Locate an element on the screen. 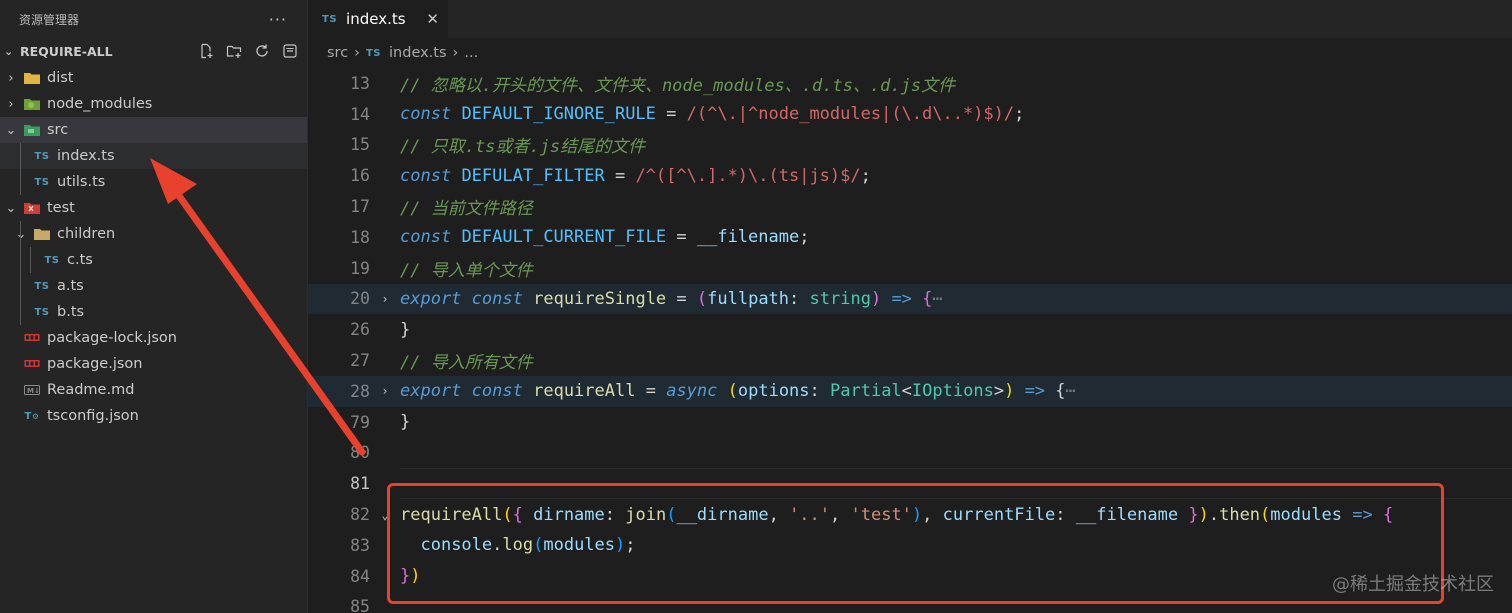 Image resolution: width=1512 pixels, height=613 pixels. folder-src-icon is located at coordinates (32, 130).